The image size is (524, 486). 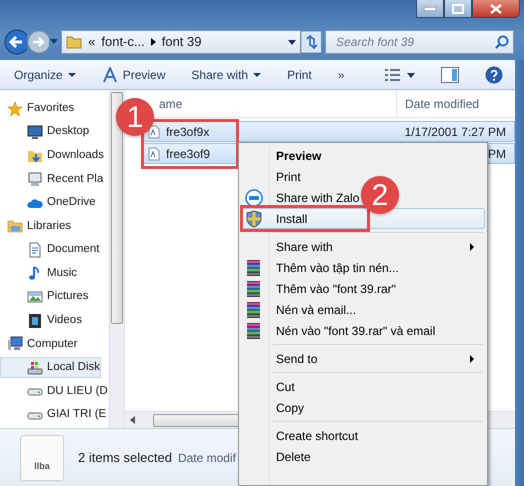 What do you see at coordinates (502, 42) in the screenshot?
I see `search-icon` at bounding box center [502, 42].